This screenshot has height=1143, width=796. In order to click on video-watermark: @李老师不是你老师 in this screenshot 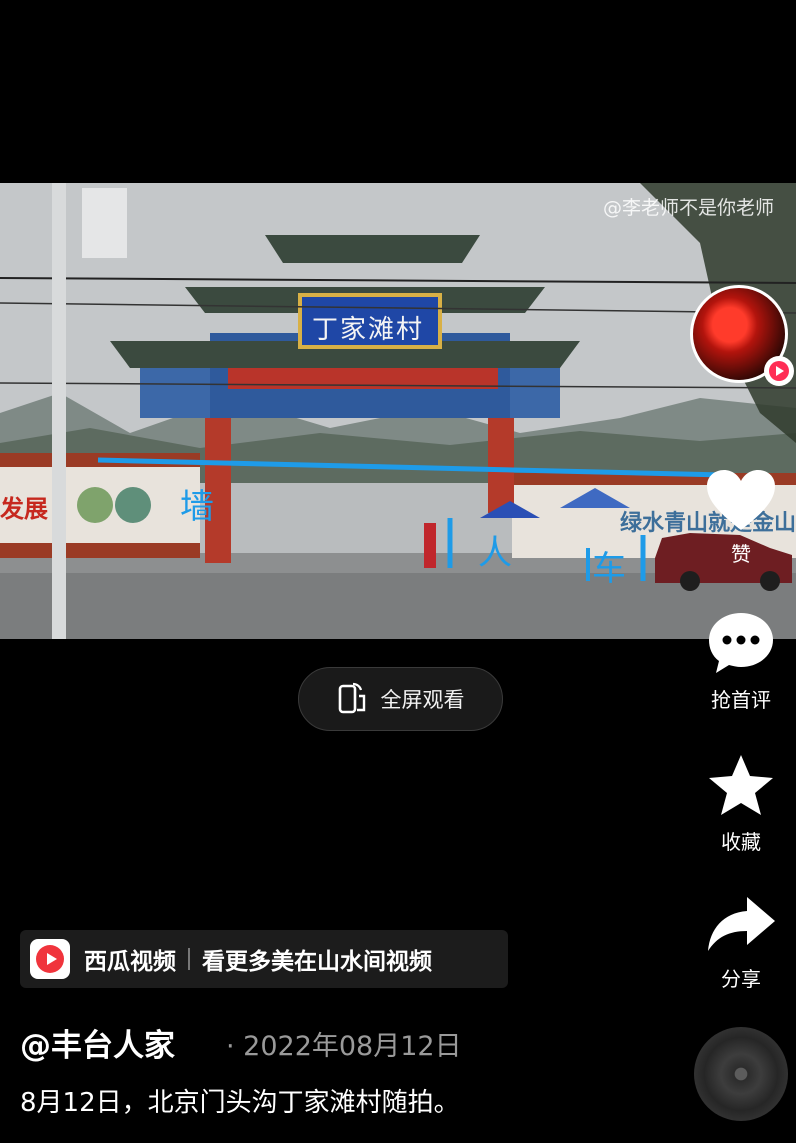, I will do `click(688, 208)`.